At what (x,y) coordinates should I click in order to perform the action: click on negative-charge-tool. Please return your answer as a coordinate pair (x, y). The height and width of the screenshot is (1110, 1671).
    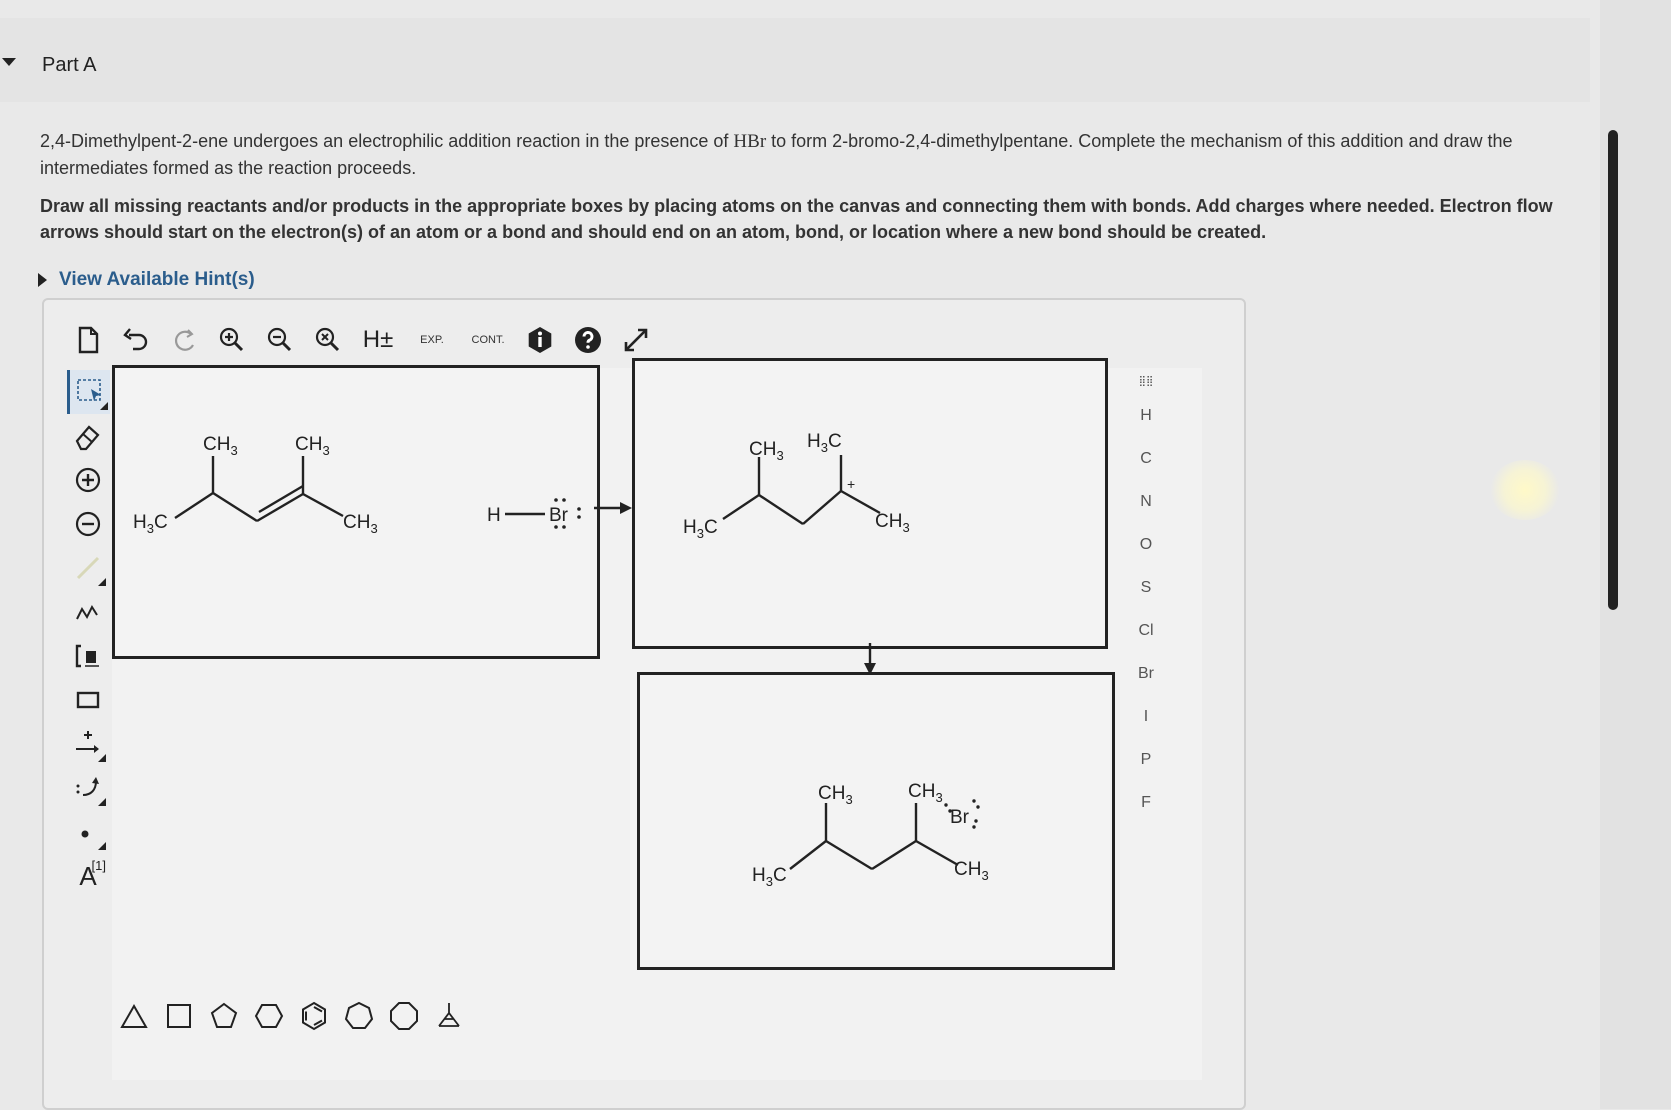
    Looking at the image, I should click on (88, 524).